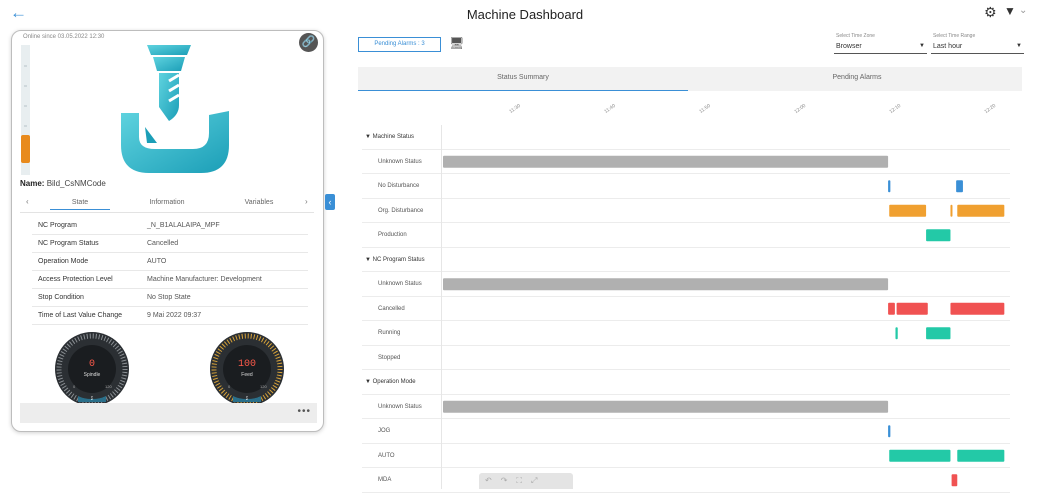  What do you see at coordinates (168, 413) in the screenshot?
I see `card-footer: •••` at bounding box center [168, 413].